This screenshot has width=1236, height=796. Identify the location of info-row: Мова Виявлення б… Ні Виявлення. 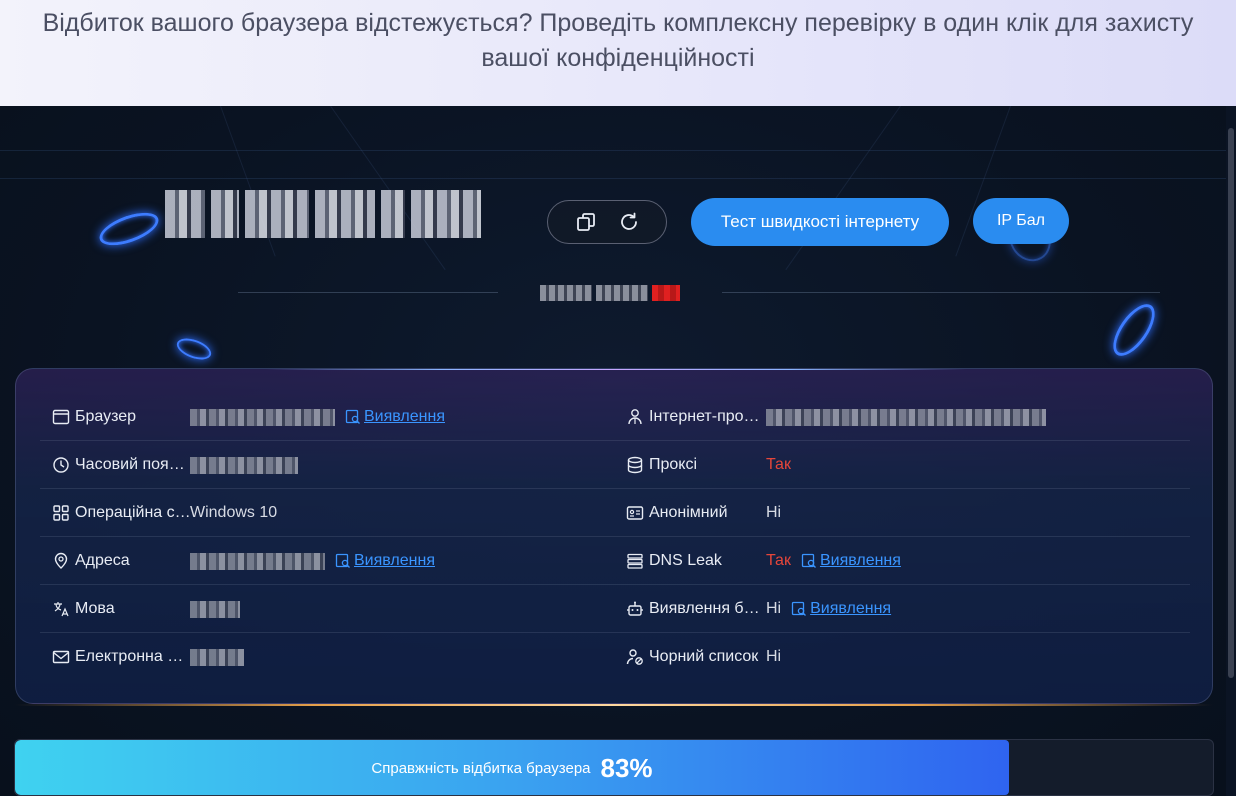
(615, 609).